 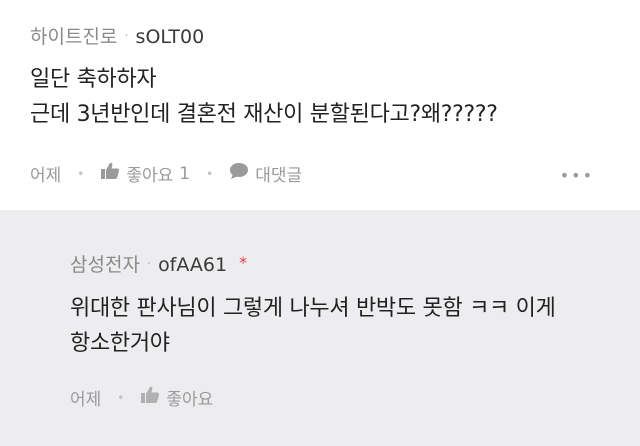 What do you see at coordinates (264, 114) in the screenshot?
I see `comment-line: 근데 3년반인데 결혼전 재산이 분할된다고?왜?????` at bounding box center [264, 114].